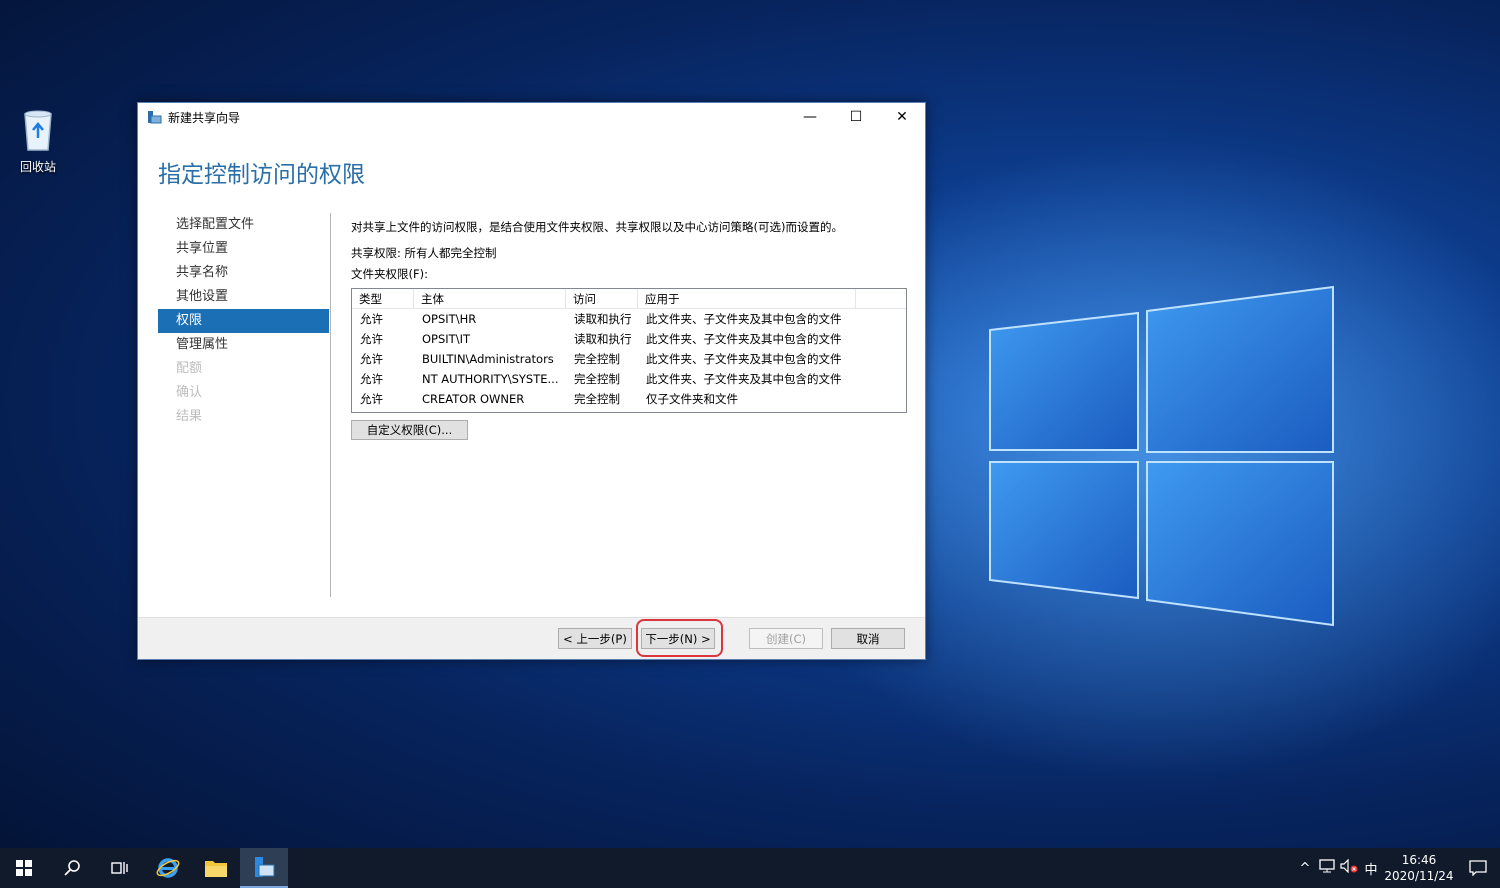  I want to click on cell-principal: CREATOR OWNER, so click(473, 399).